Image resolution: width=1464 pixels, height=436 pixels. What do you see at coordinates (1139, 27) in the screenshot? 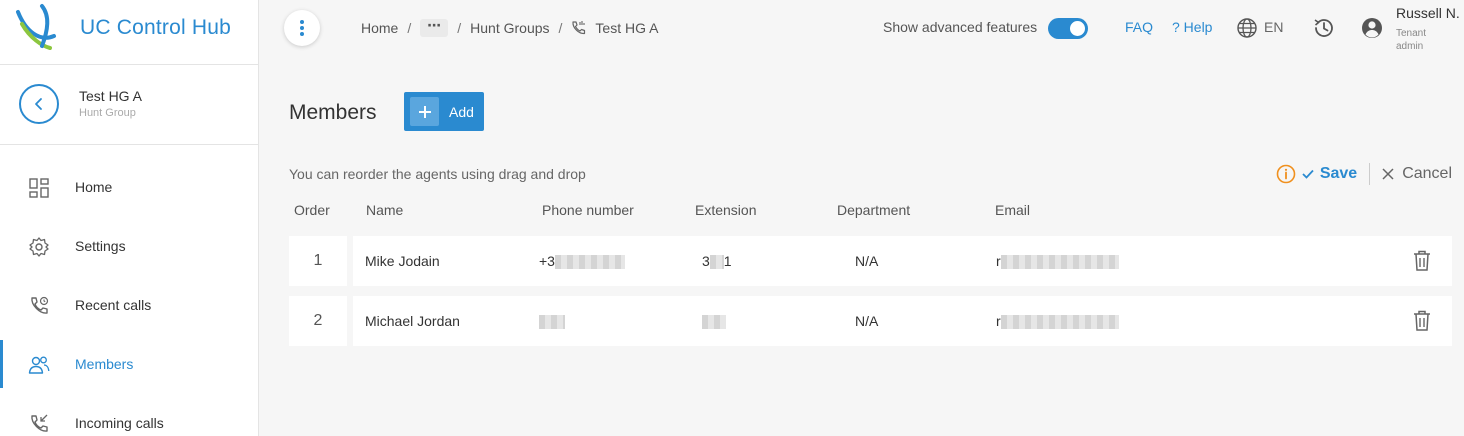
I see `faq-link: FAQ` at bounding box center [1139, 27].